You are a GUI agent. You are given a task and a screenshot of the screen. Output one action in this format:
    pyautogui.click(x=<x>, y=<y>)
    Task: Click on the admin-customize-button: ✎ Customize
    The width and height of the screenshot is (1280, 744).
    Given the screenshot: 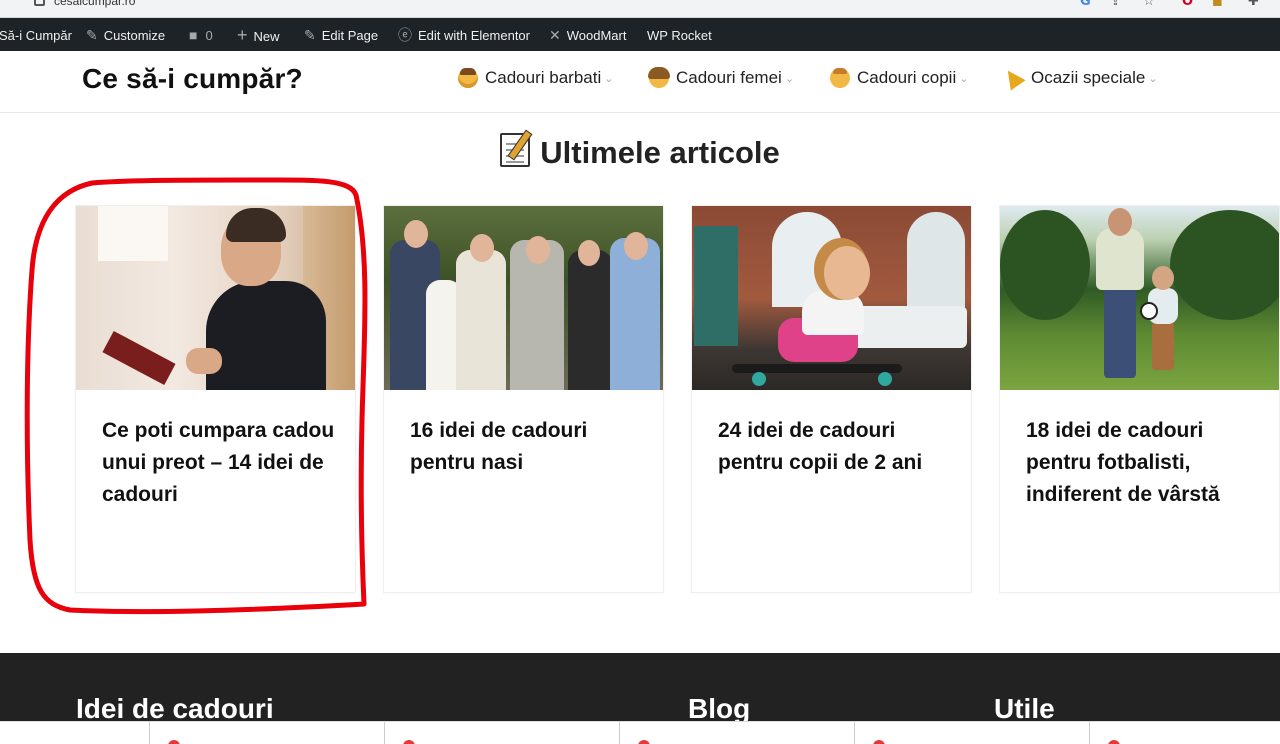 What is the action you would take?
    pyautogui.click(x=125, y=34)
    